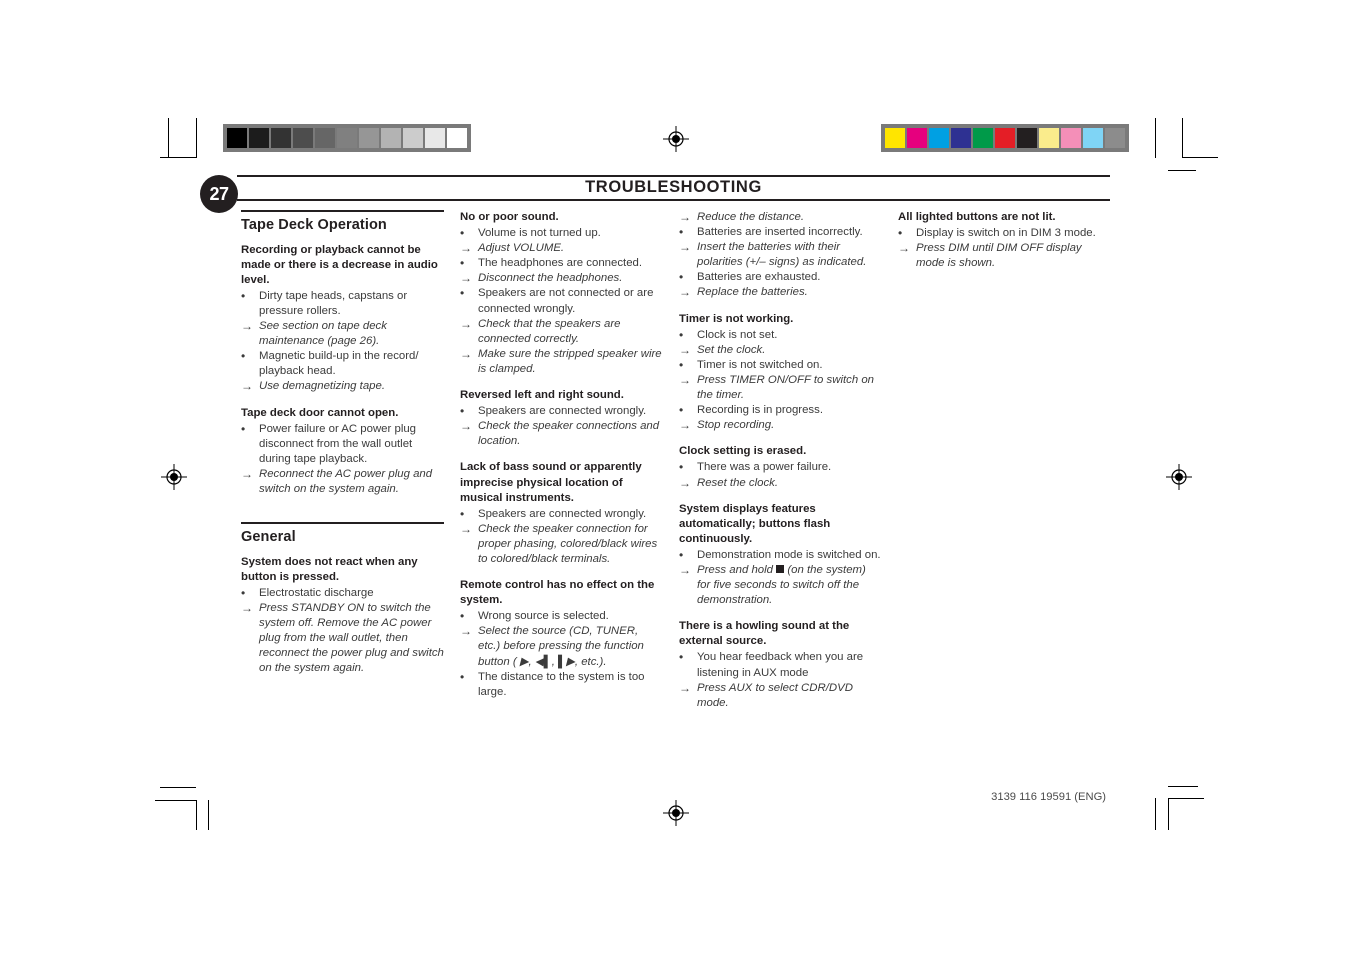 This screenshot has width=1351, height=954. What do you see at coordinates (1168, 814) in the screenshot?
I see `crop-mark-bottom-right-vertical-outer` at bounding box center [1168, 814].